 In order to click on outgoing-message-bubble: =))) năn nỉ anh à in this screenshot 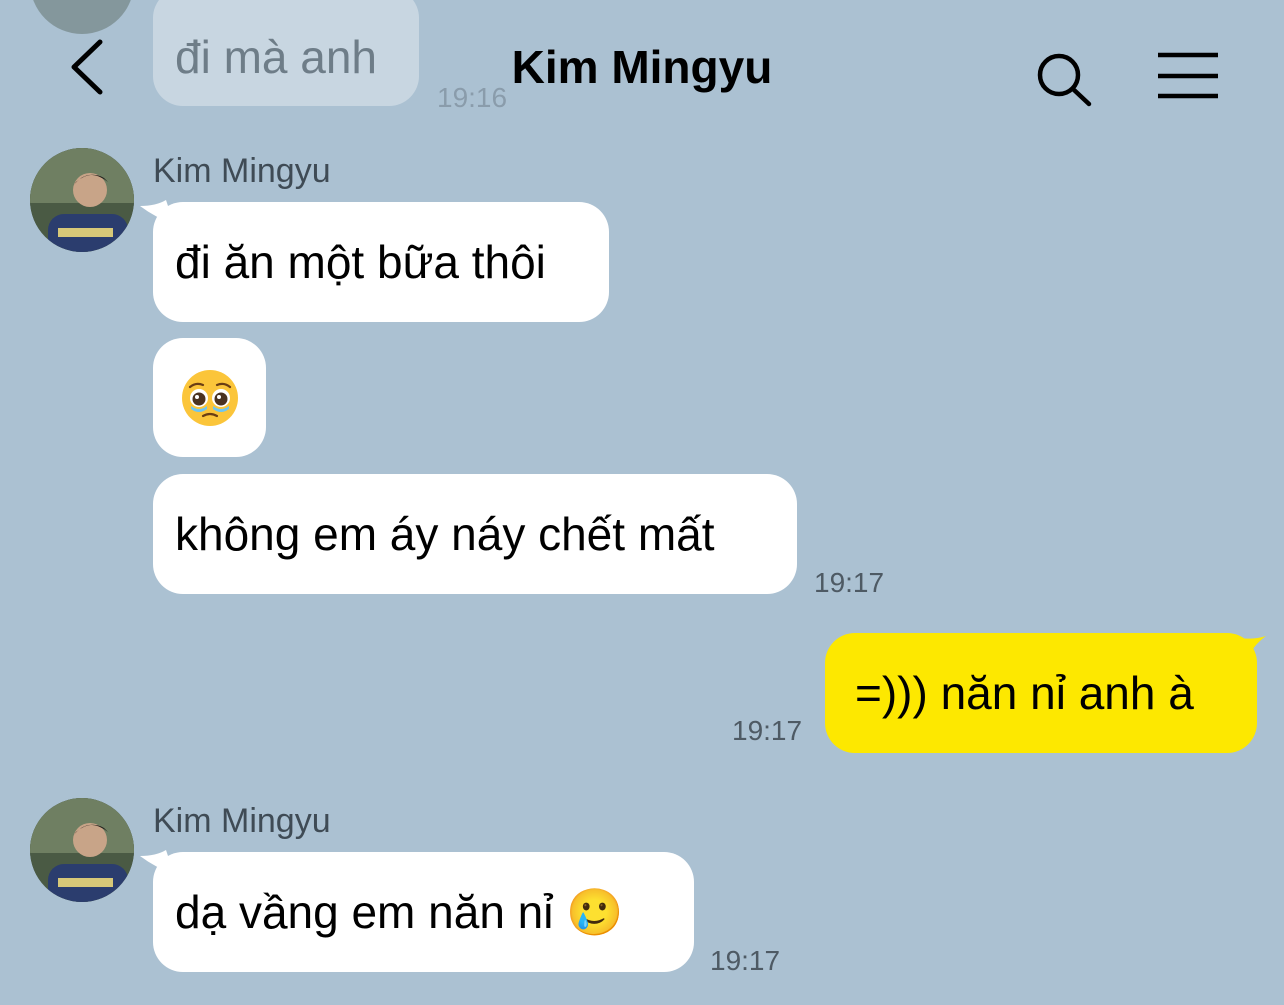, I will do `click(1041, 693)`.